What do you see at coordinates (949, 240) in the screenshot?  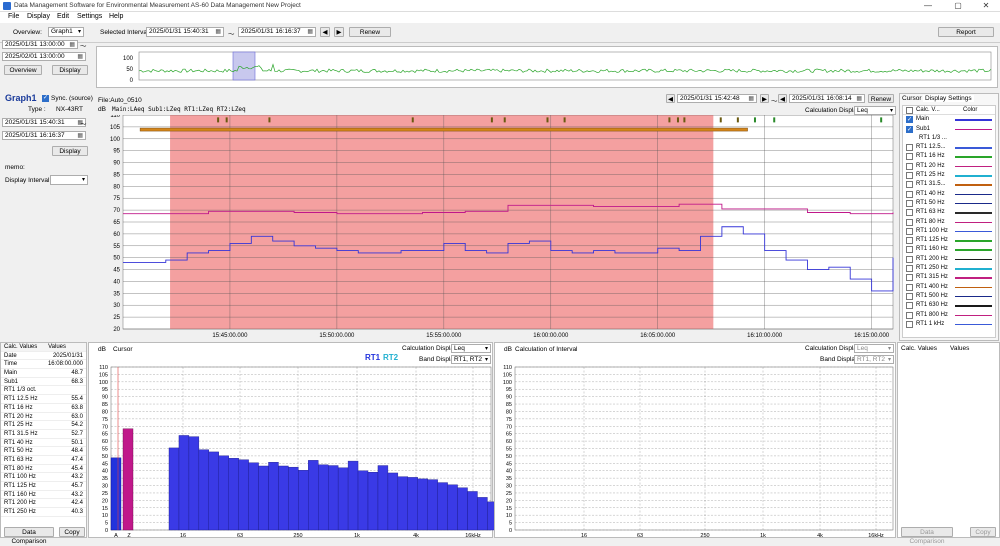 I see `list-item: RT1 125 Hz` at bounding box center [949, 240].